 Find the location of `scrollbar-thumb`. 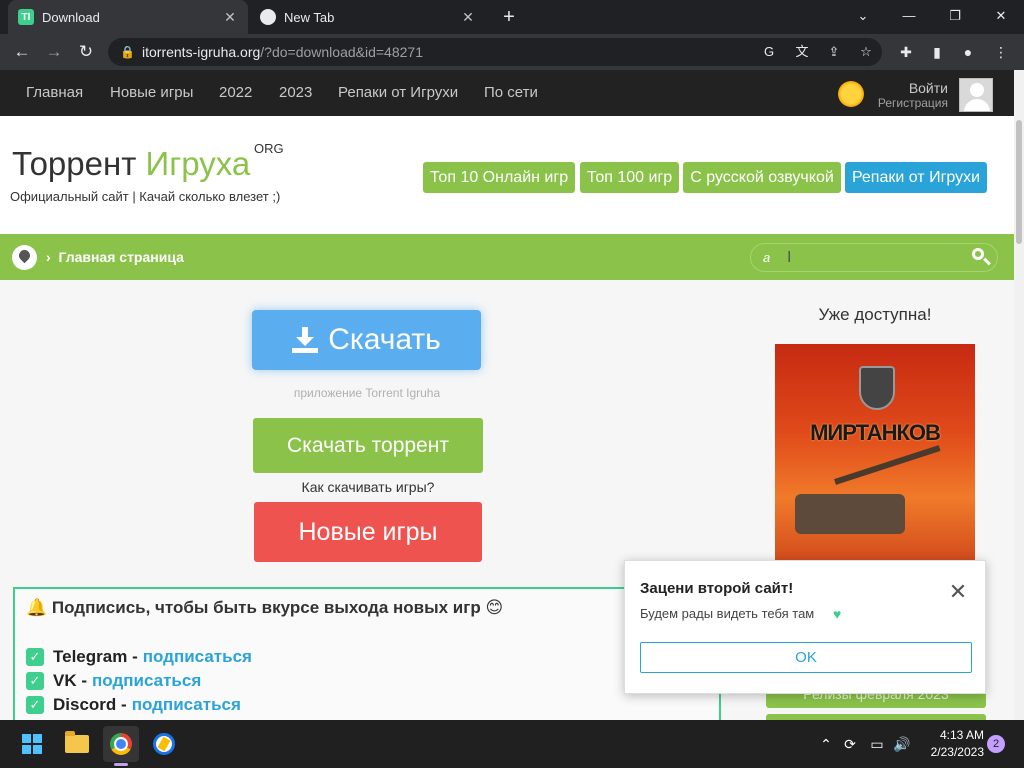

scrollbar-thumb is located at coordinates (1019, 182).